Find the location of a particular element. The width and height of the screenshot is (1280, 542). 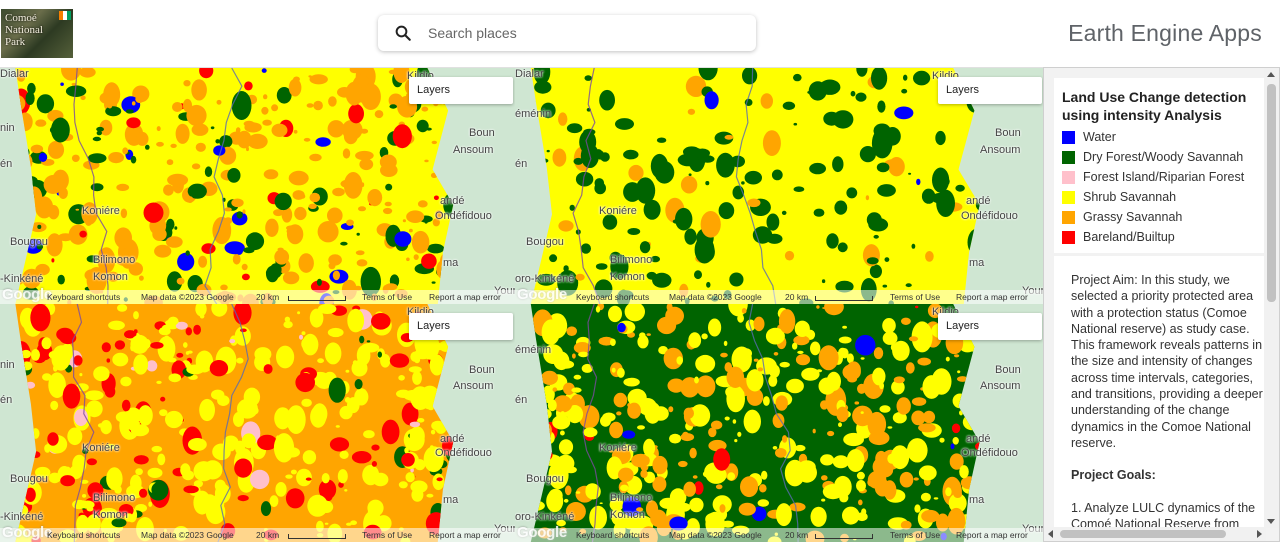

horizontal-scrollbar is located at coordinates (1155, 534).